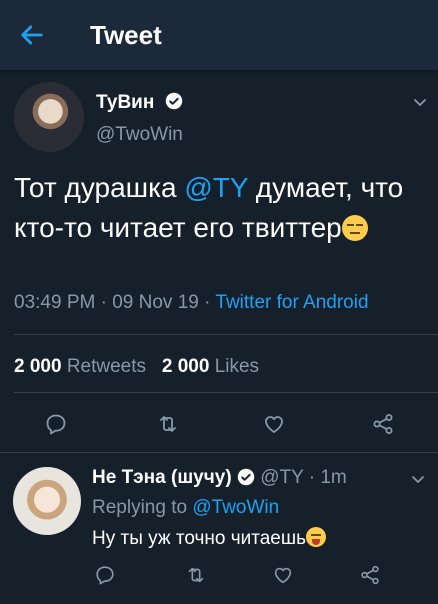 Image resolution: width=438 pixels, height=604 pixels. I want to click on app-header, so click(219, 35).